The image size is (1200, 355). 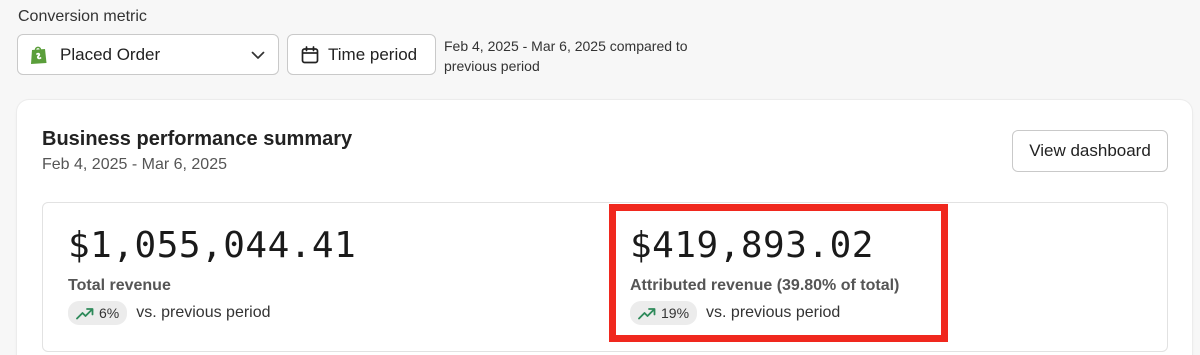 I want to click on total-revenue-label: Total revenue, so click(x=119, y=285).